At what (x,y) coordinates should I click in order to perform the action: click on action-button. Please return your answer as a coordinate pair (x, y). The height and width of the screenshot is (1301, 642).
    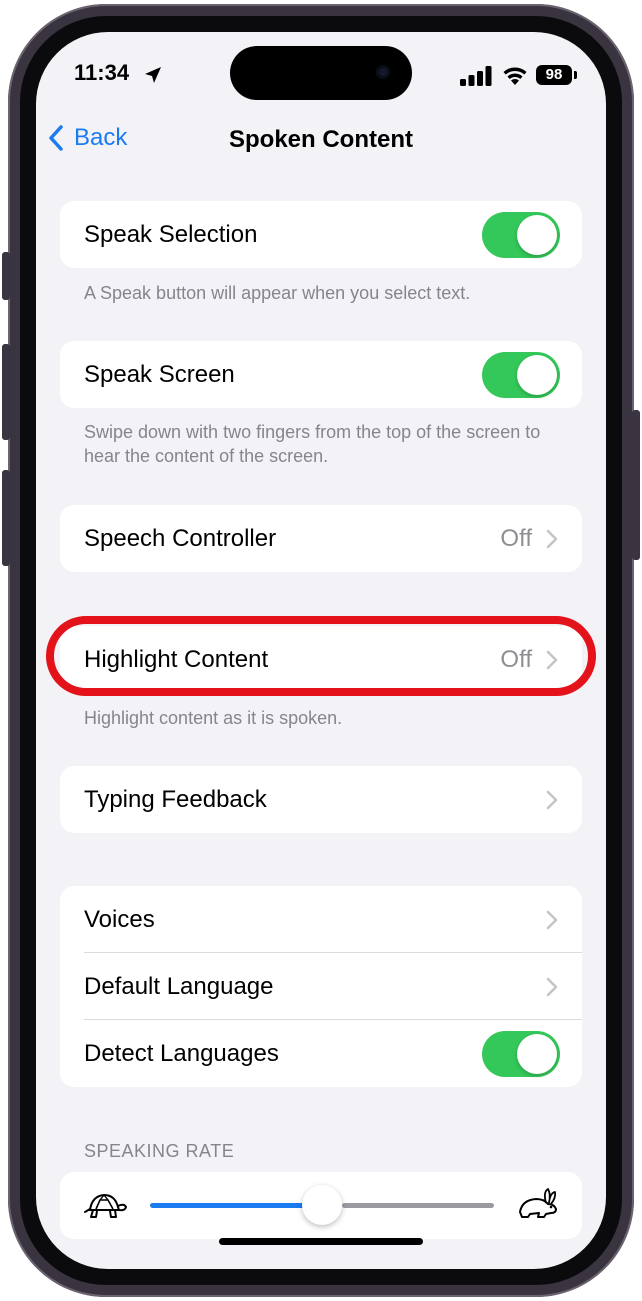
    Looking at the image, I should click on (6, 276).